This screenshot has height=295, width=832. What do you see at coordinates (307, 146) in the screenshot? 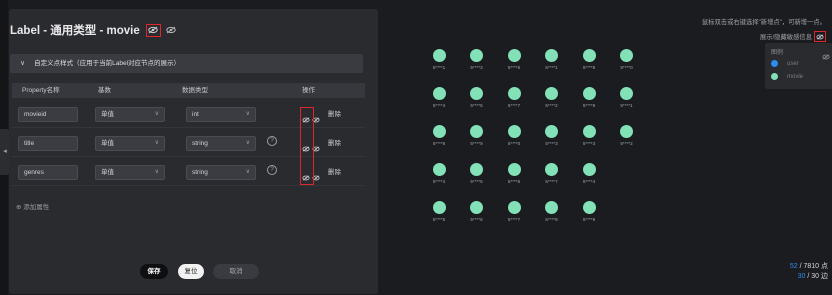
I see `highlight-box` at bounding box center [307, 146].